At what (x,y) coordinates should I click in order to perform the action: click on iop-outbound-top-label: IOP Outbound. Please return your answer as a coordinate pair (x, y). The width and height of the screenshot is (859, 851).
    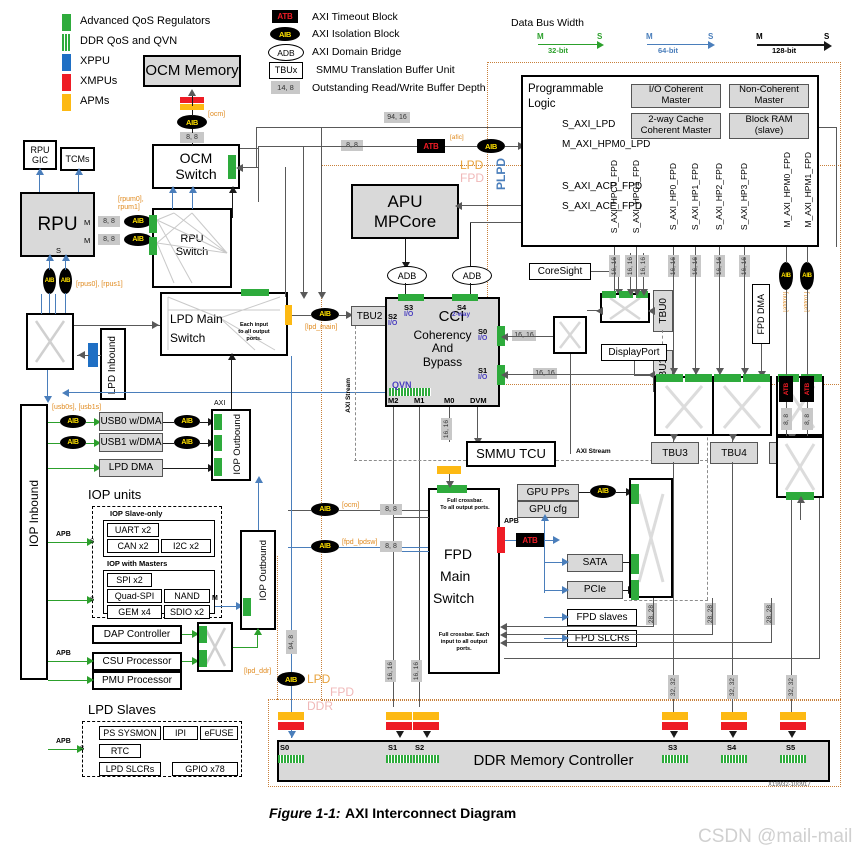
    Looking at the image, I should click on (237, 444).